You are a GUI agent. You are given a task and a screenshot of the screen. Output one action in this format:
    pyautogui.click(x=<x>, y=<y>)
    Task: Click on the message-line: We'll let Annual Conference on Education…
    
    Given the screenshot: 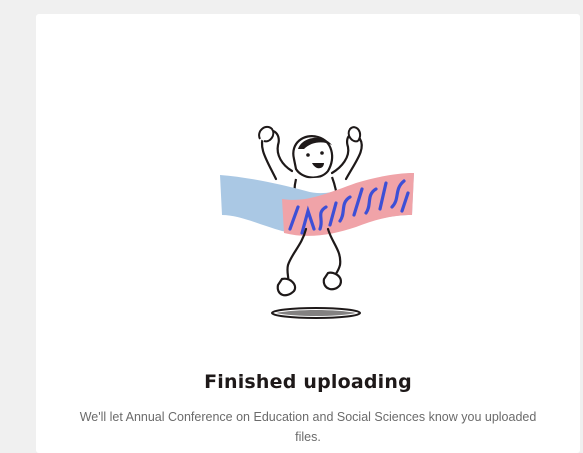 What is the action you would take?
    pyautogui.click(x=308, y=417)
    